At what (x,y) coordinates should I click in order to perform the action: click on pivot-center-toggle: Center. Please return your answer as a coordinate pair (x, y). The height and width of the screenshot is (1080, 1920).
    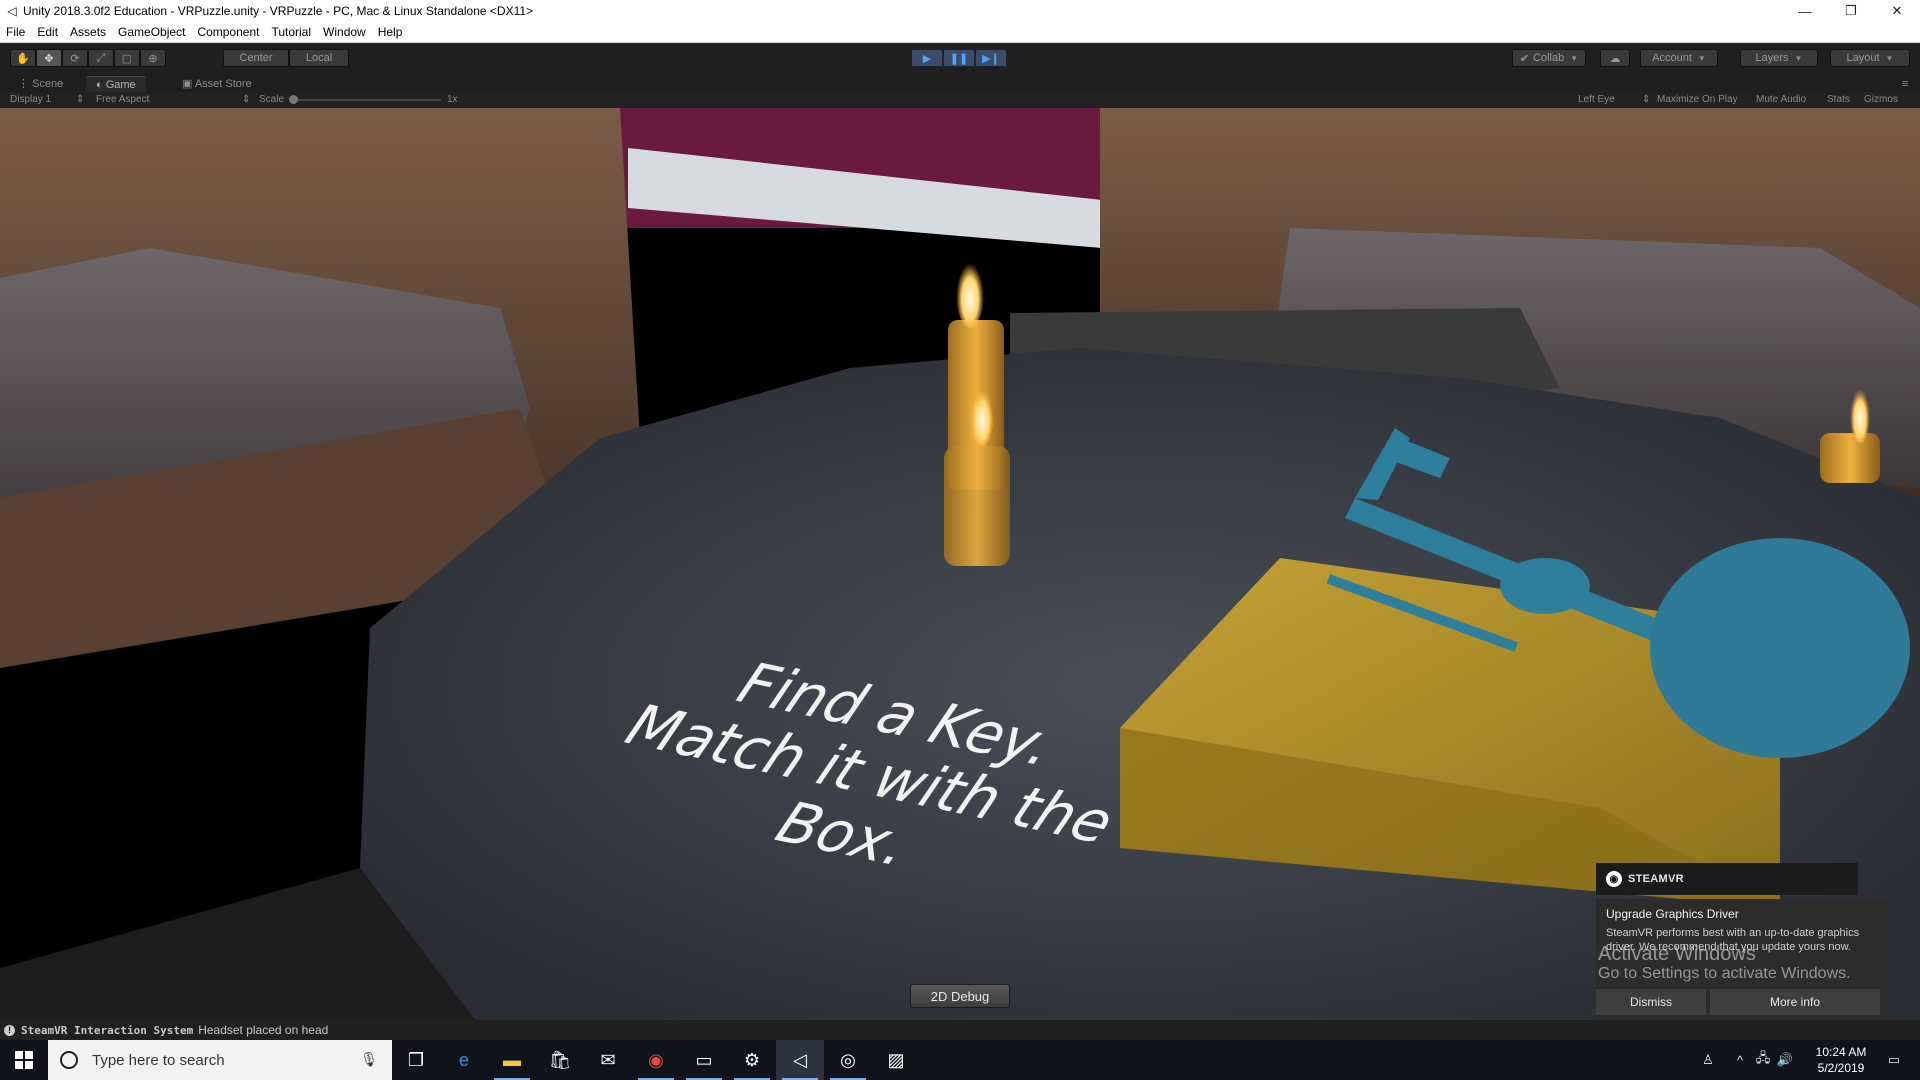
    Looking at the image, I should click on (256, 58).